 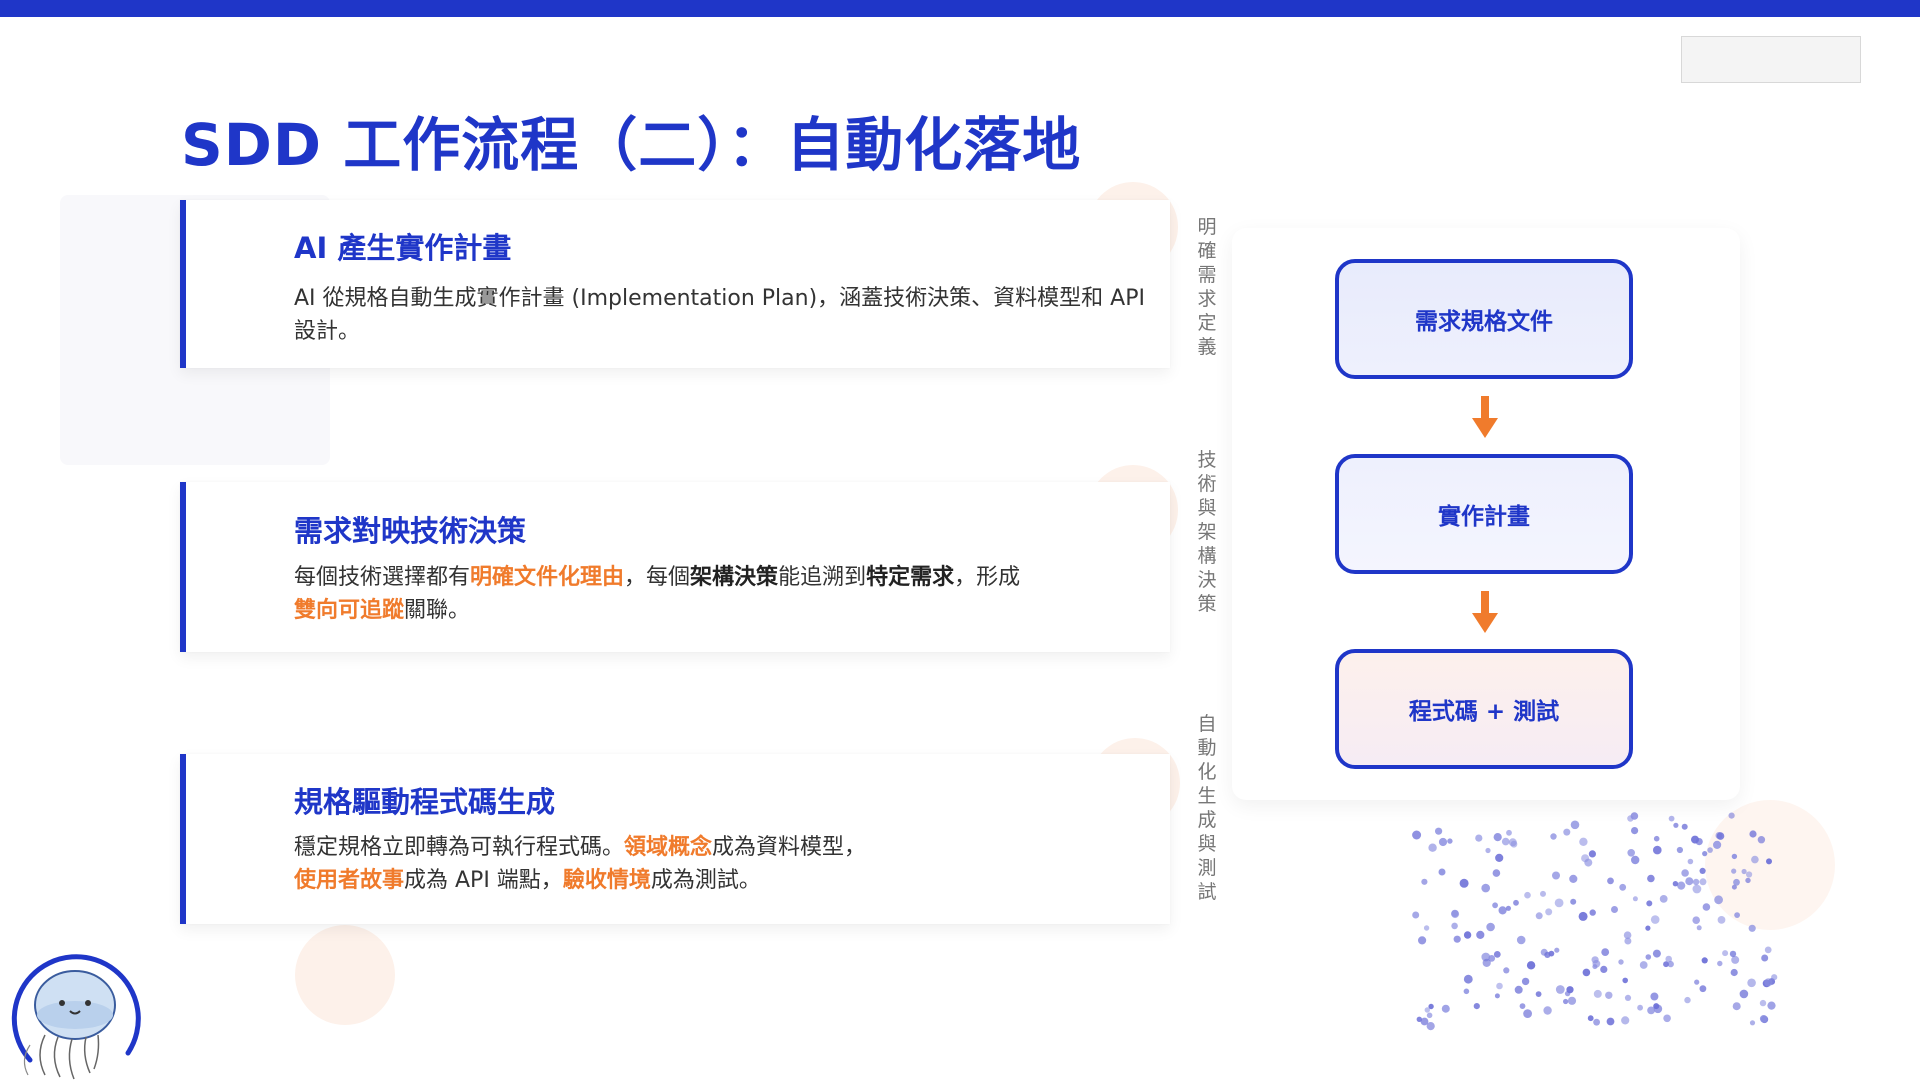 I want to click on side-label-char: 決, so click(x=1207, y=580).